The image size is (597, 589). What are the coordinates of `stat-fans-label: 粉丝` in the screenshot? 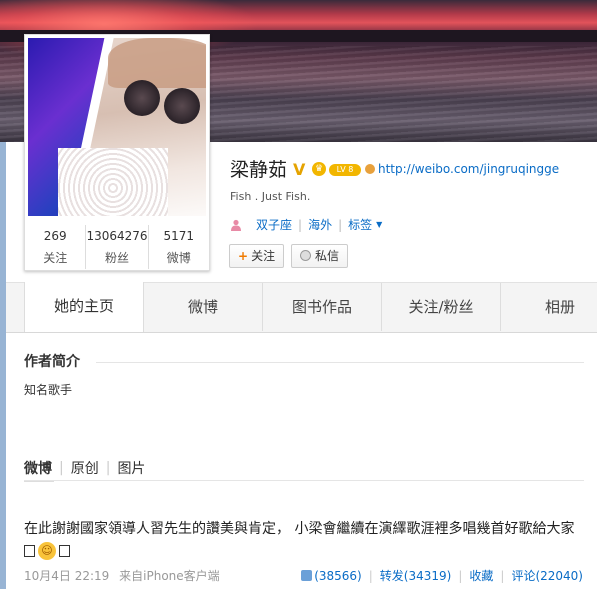 It's located at (117, 258).